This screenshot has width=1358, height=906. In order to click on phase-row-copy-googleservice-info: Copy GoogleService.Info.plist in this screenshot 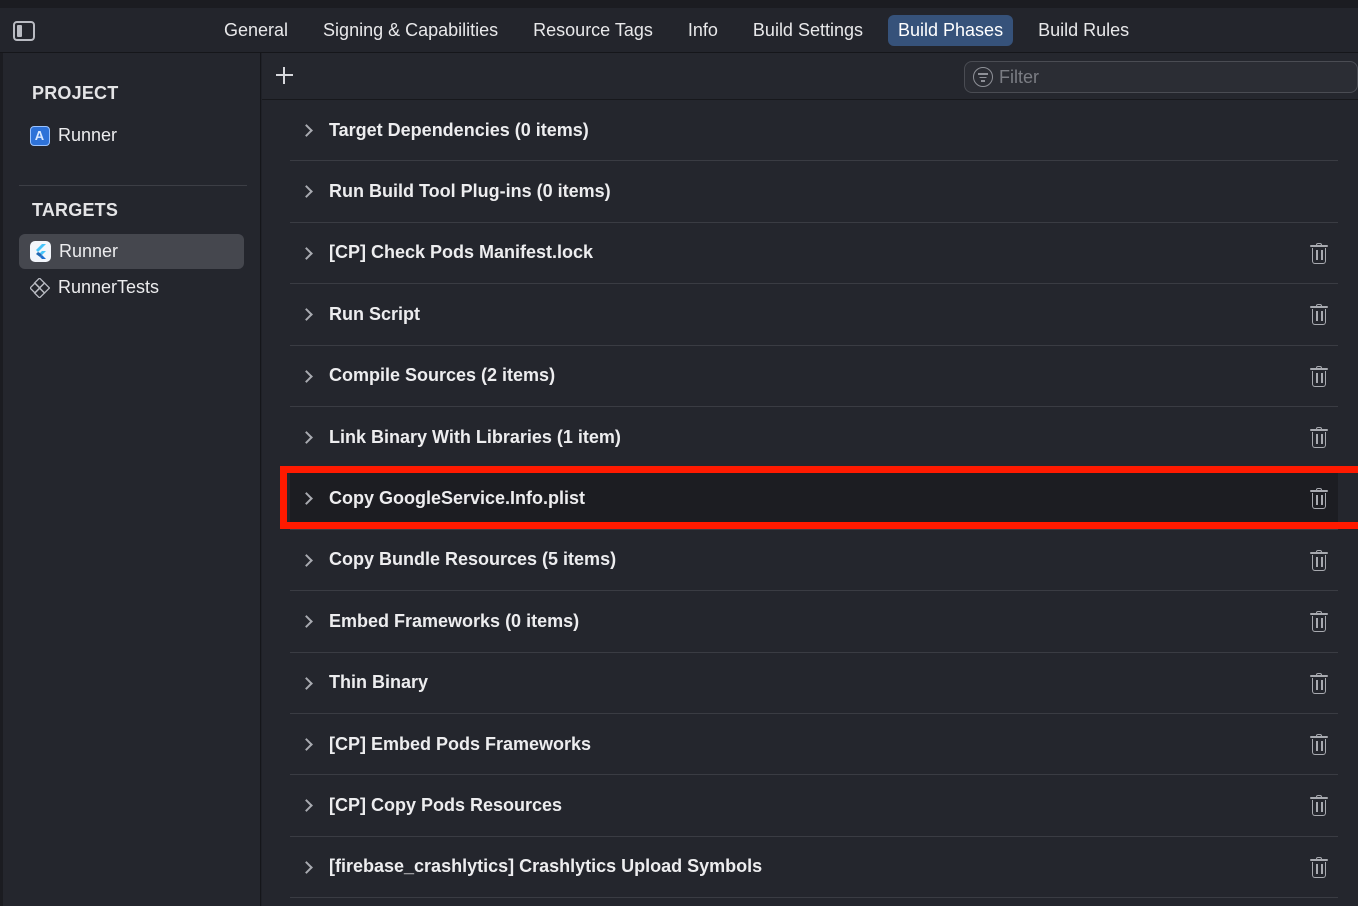, I will do `click(814, 499)`.